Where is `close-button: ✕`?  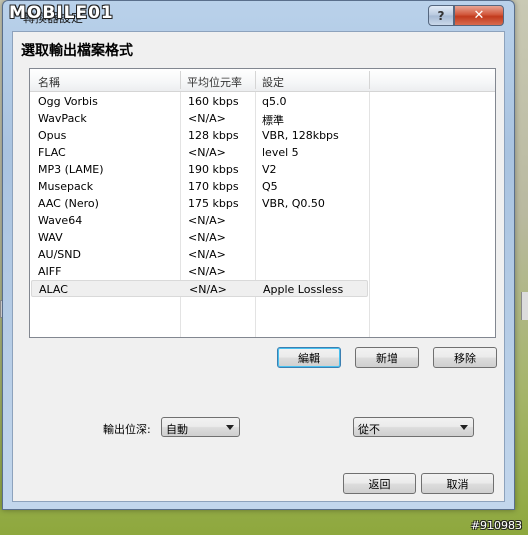 close-button: ✕ is located at coordinates (479, 15).